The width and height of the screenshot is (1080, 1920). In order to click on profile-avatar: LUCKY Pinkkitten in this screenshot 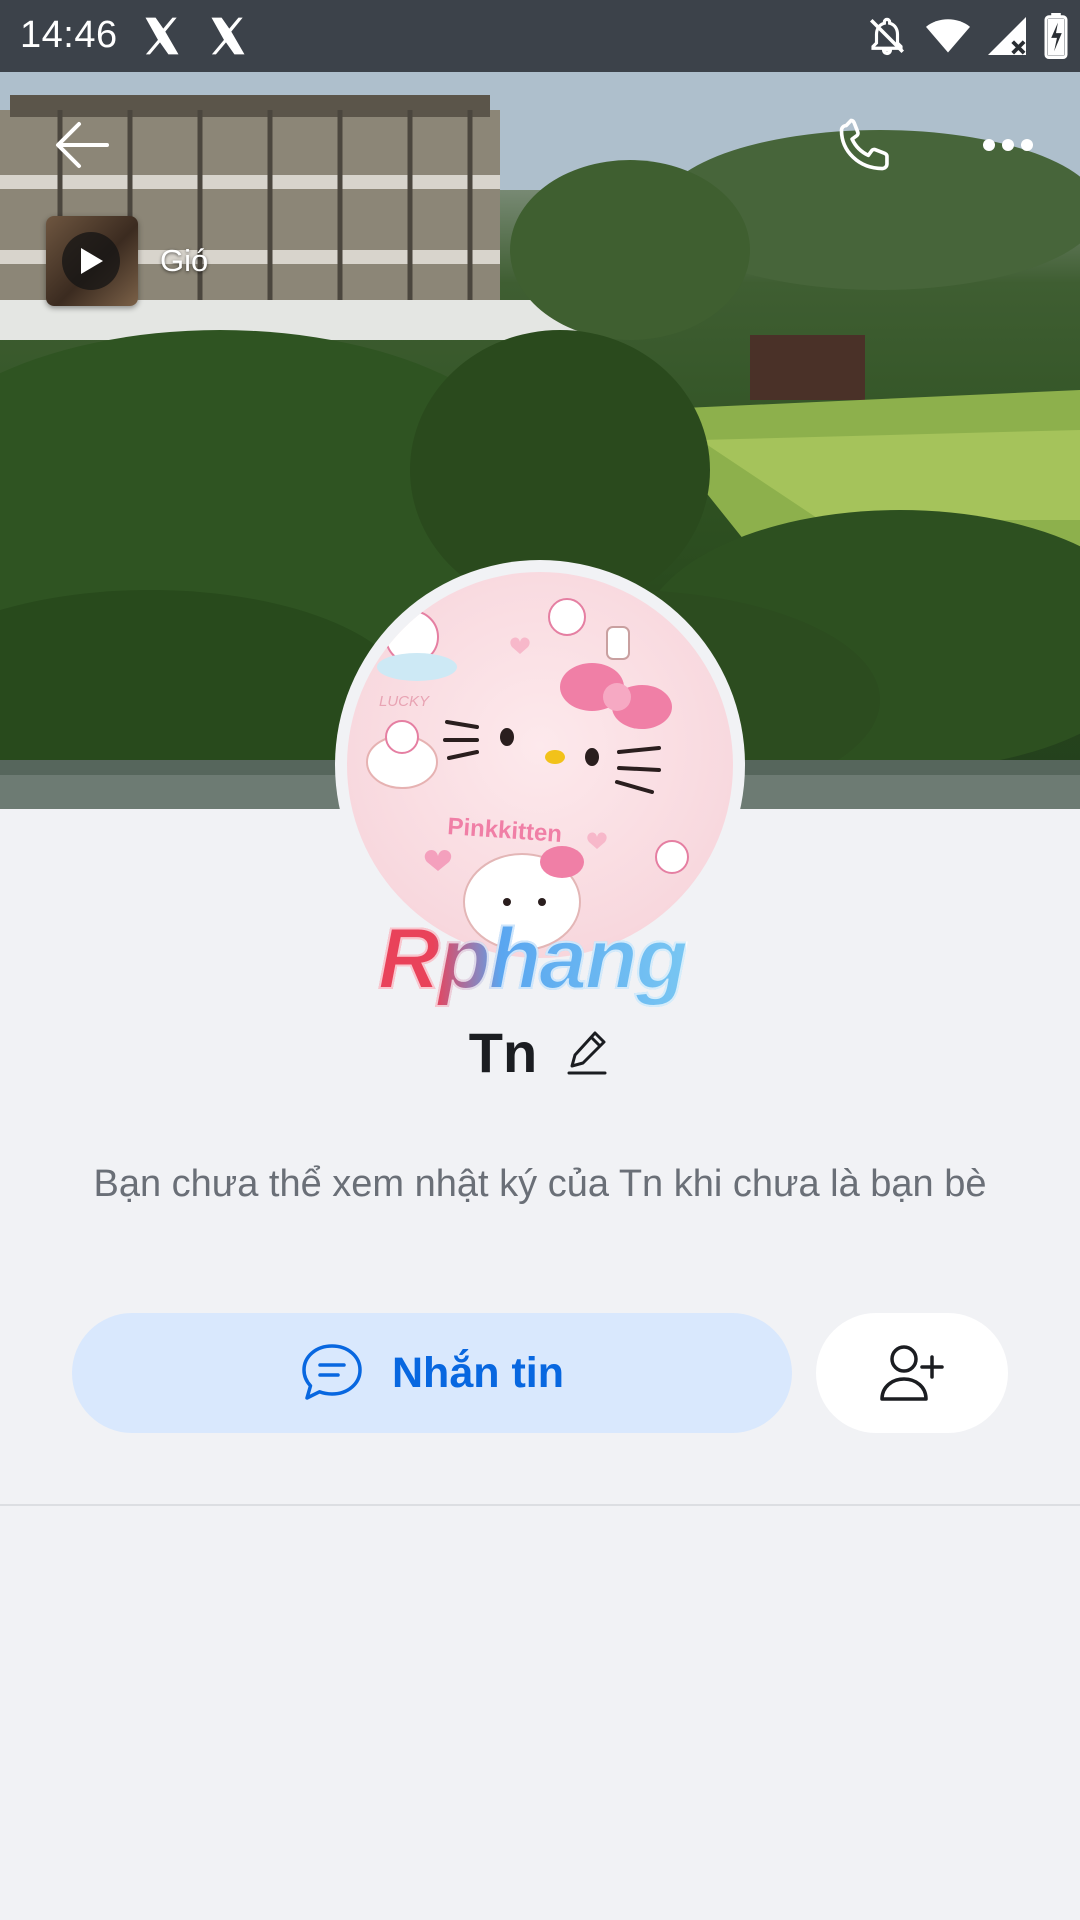, I will do `click(540, 765)`.